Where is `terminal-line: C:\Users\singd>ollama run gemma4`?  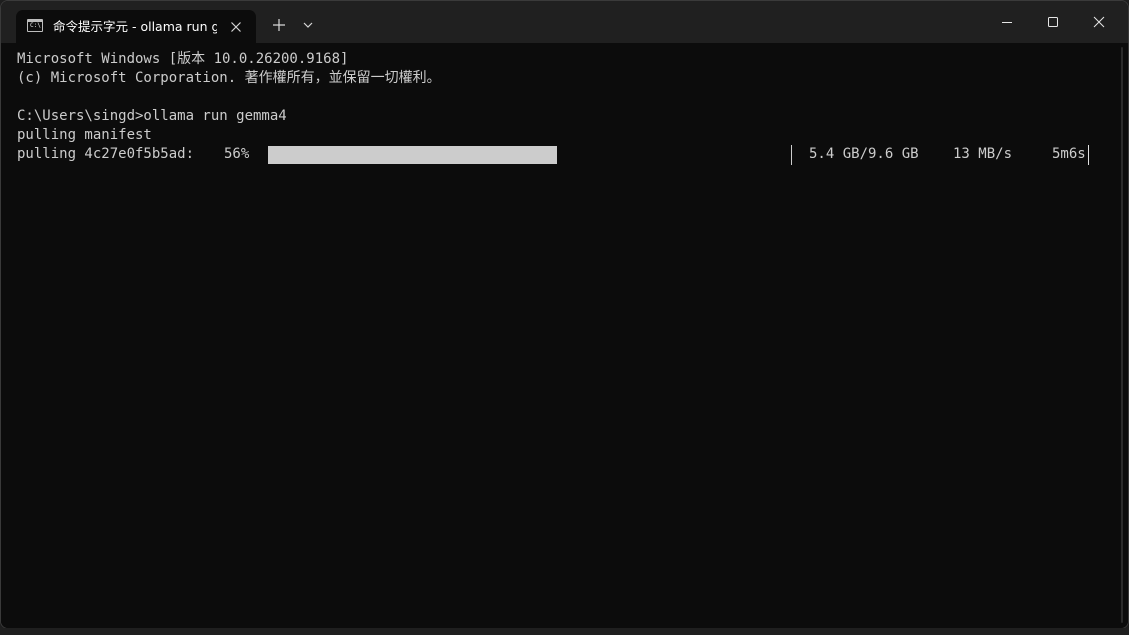
terminal-line: C:\Users\singd>ollama run gemma4 is located at coordinates (152, 116).